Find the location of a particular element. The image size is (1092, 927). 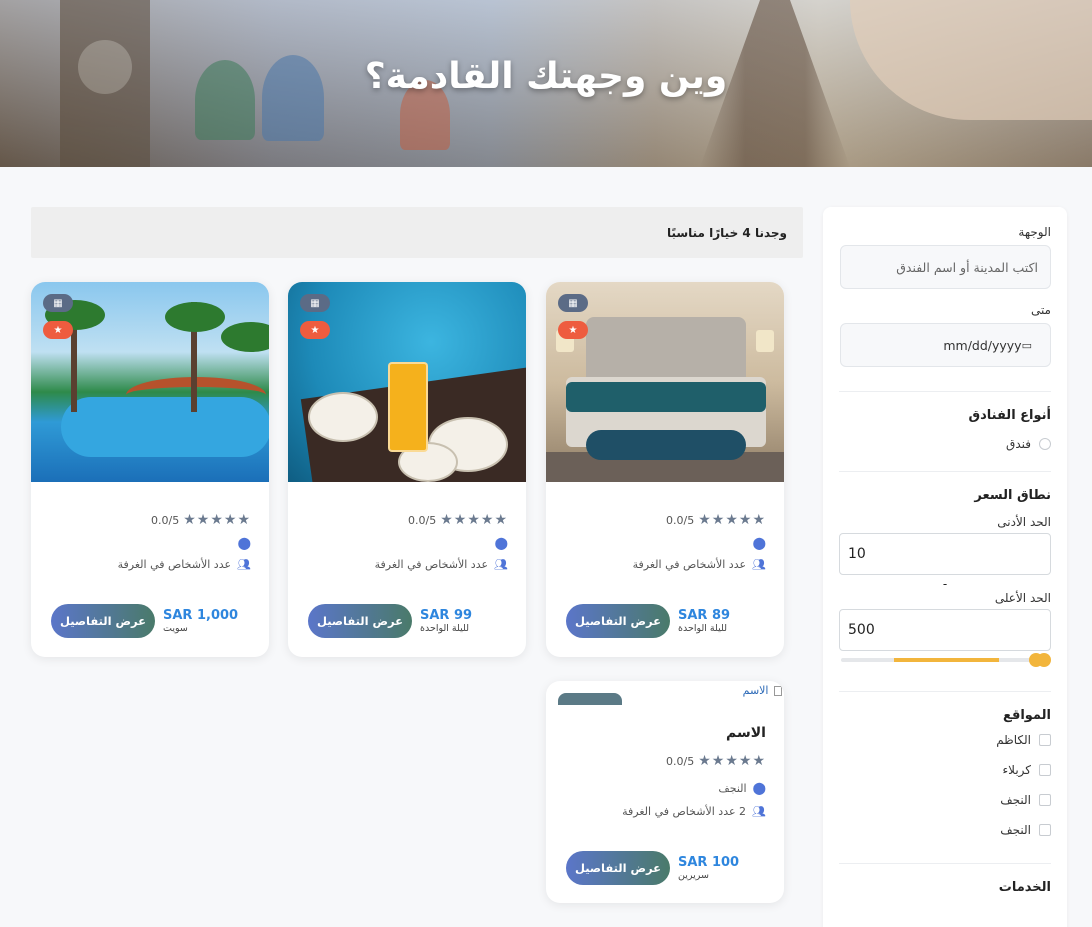

price-block: SAR 100 سريرين is located at coordinates (722, 868).